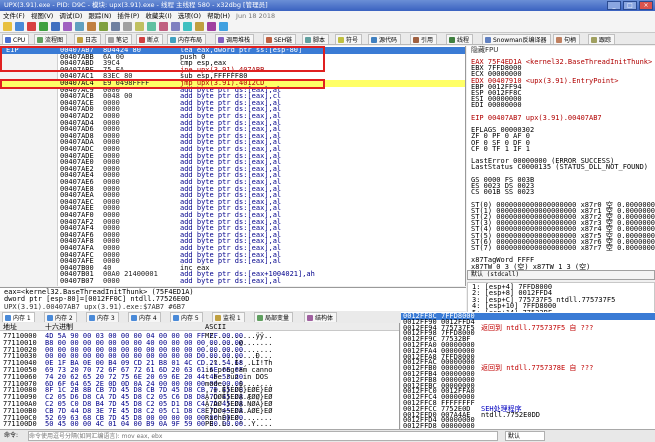 This screenshot has height=442, width=655. What do you see at coordinates (614, 5) in the screenshot?
I see `minimize-button: _` at bounding box center [614, 5].